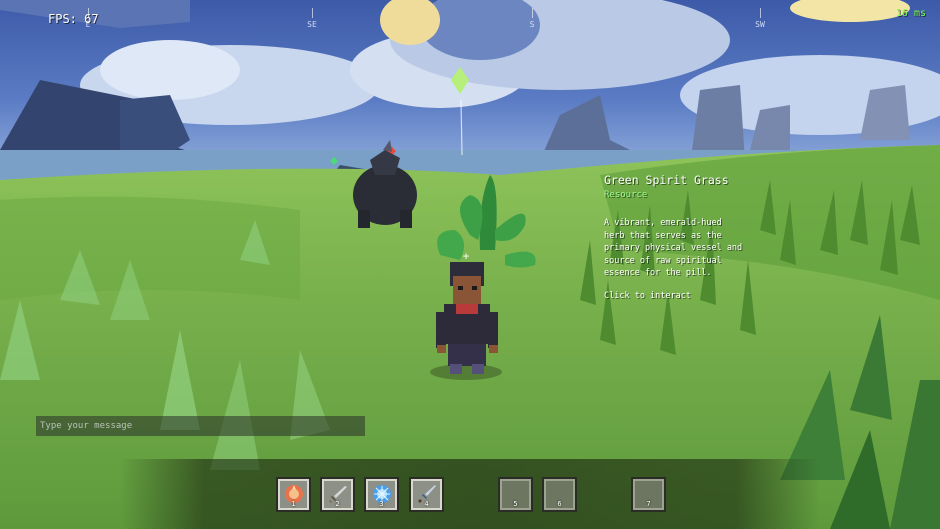 Image resolution: width=940 pixels, height=529 pixels. I want to click on slot-number: 3, so click(381, 504).